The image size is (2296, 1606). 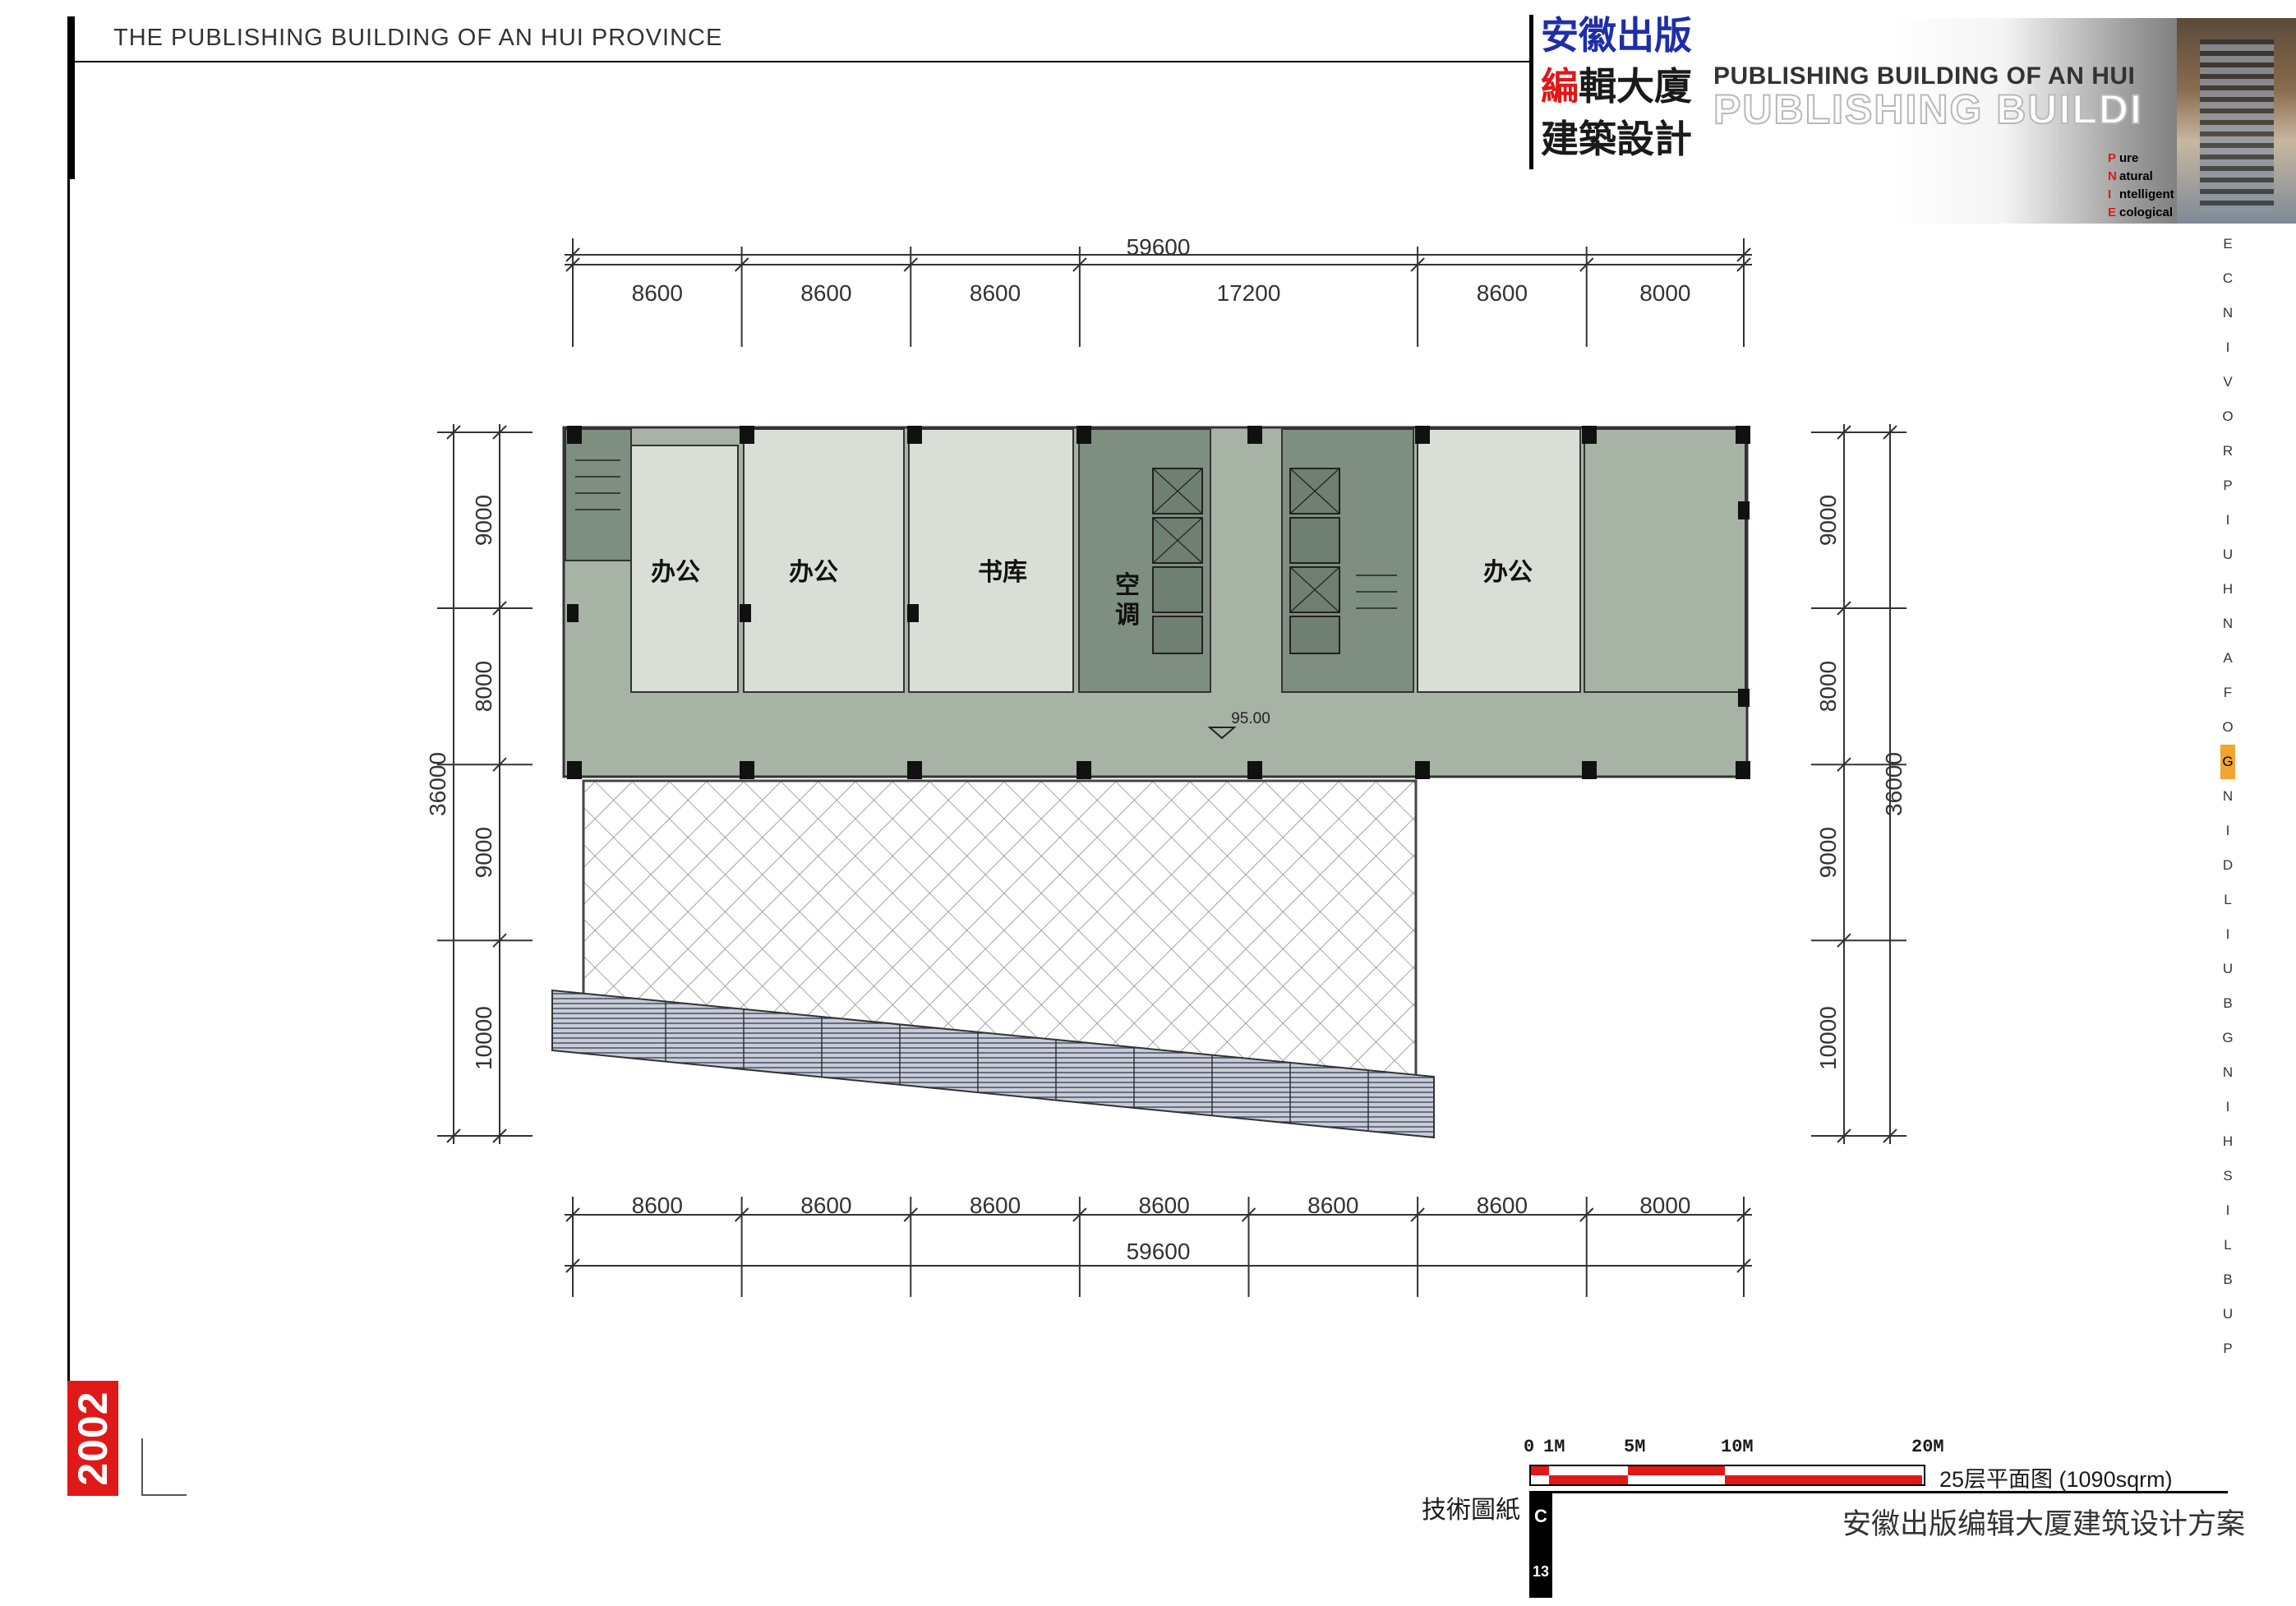 What do you see at coordinates (1664, 293) in the screenshot?
I see `dim-label-top: 8000` at bounding box center [1664, 293].